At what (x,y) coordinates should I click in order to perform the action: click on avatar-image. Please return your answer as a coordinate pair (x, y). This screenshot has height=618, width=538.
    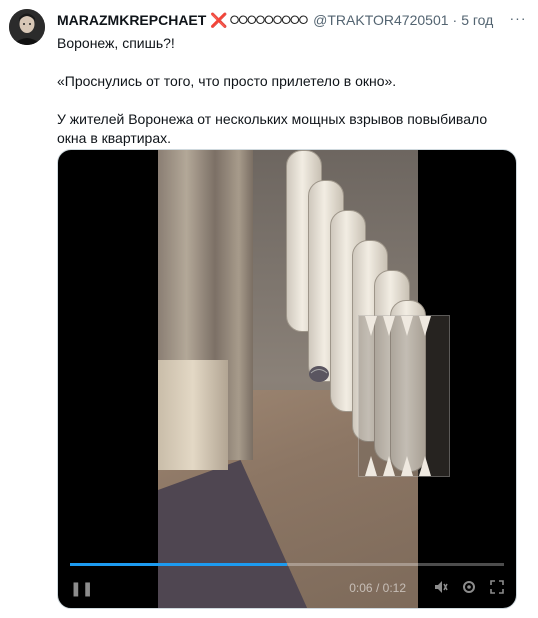
    Looking at the image, I should click on (27, 27).